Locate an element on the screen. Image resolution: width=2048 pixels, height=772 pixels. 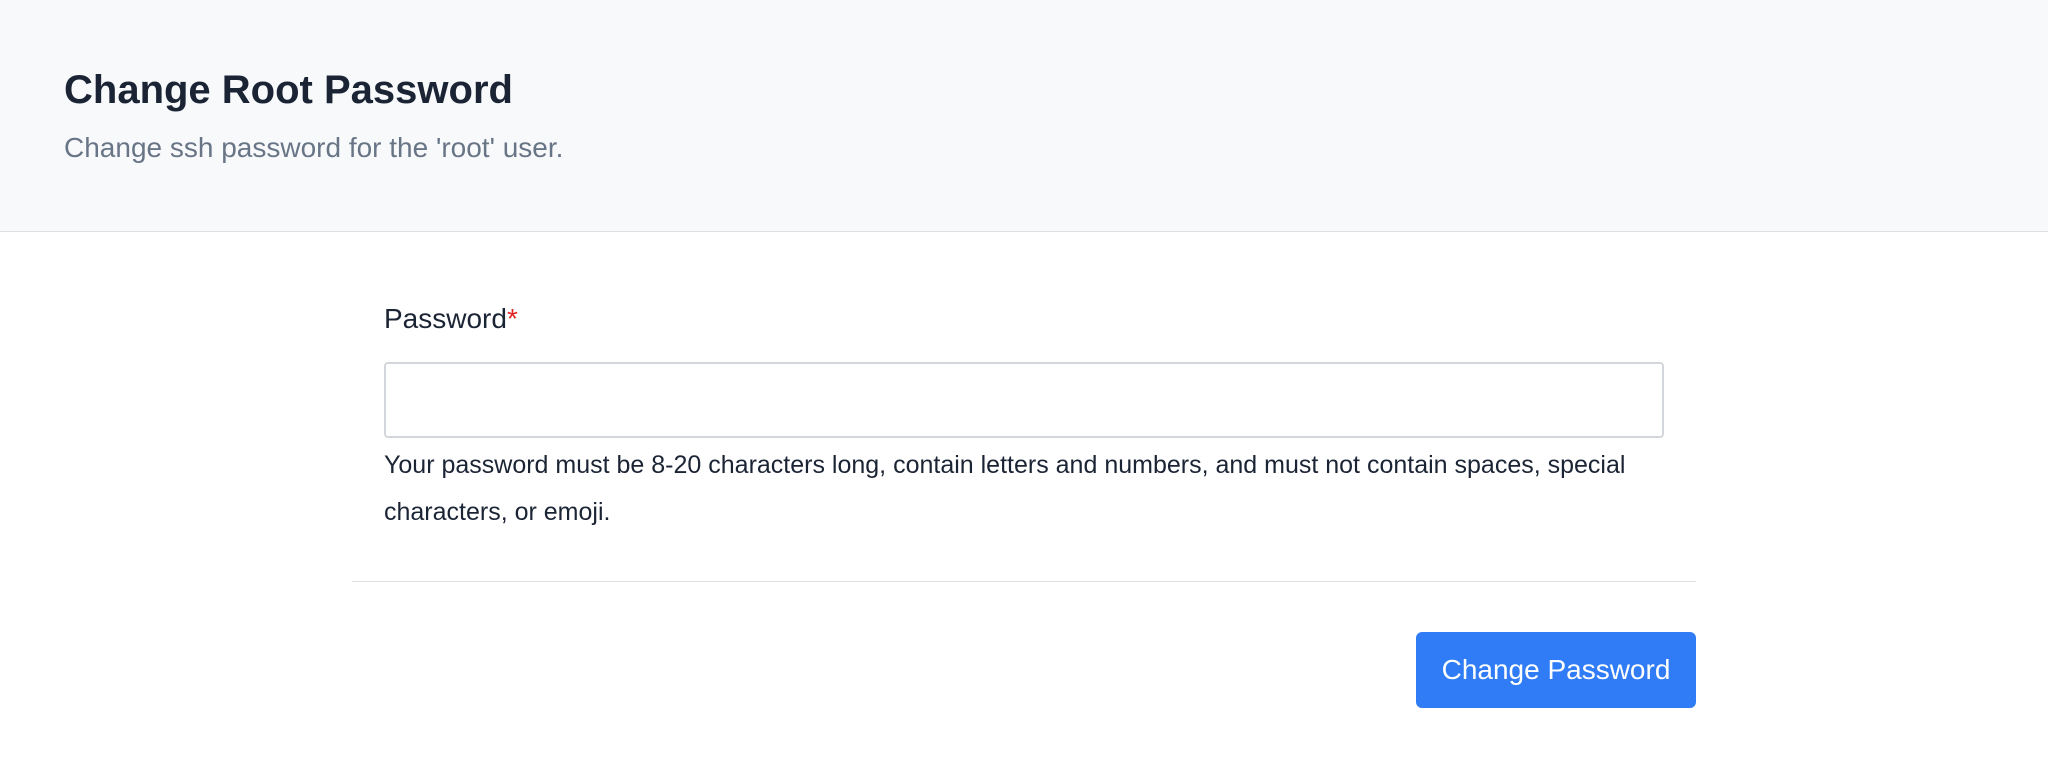
page-subtitle: Change ssh password for the 'root' user. is located at coordinates (314, 147).